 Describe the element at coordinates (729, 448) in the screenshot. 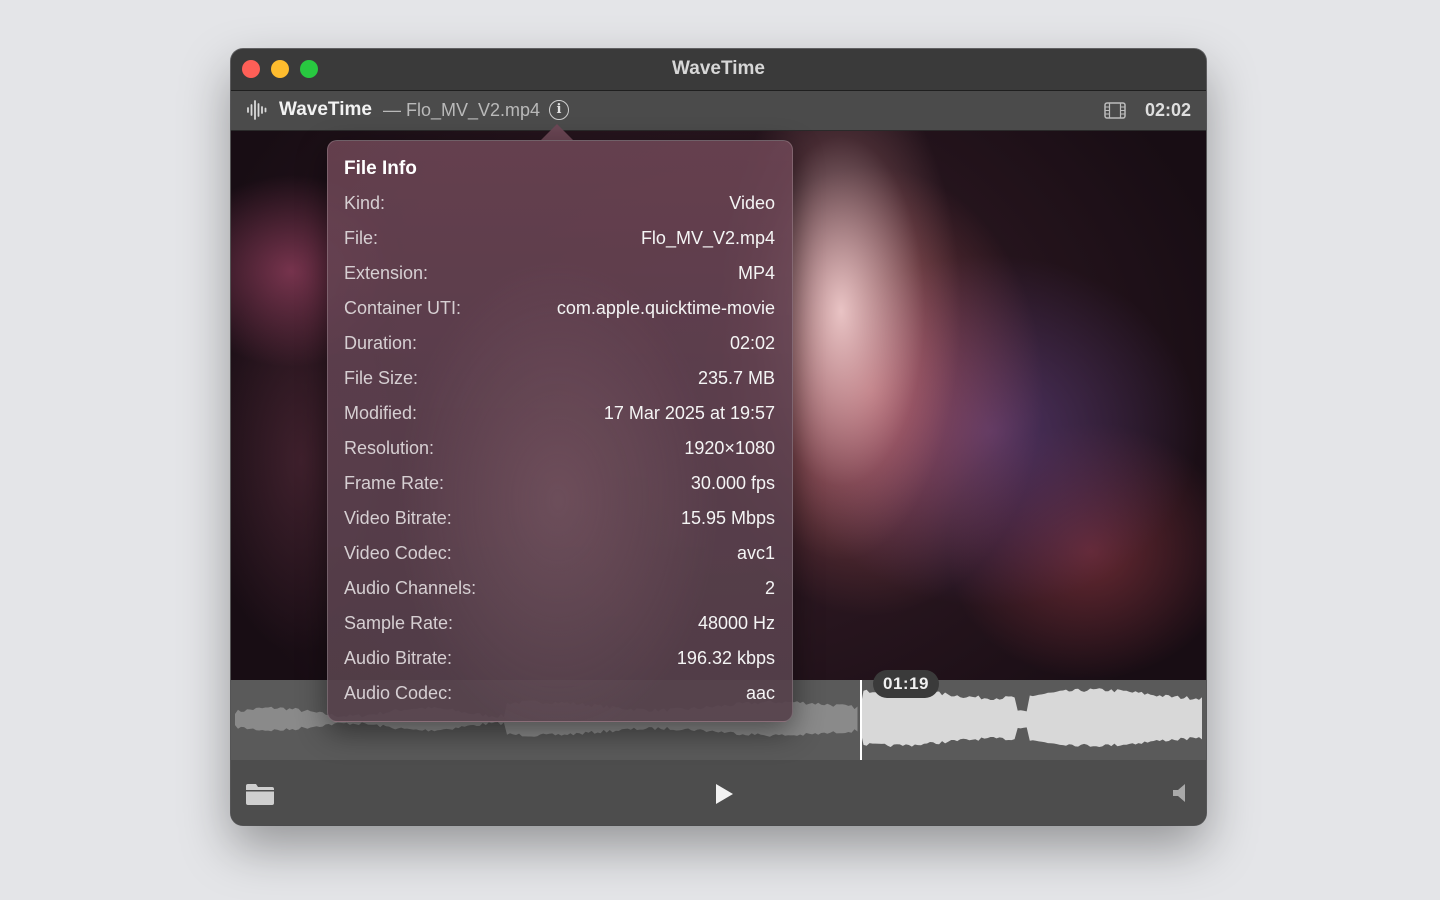

I see `info-value: 1920×1080` at that location.